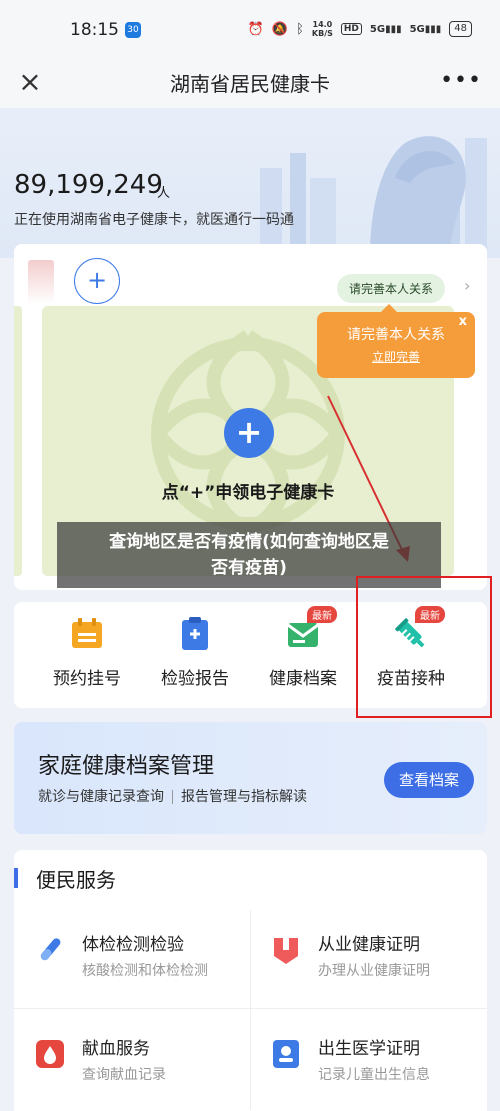  What do you see at coordinates (396, 356) in the screenshot?
I see `popup-link: 立即完善` at bounding box center [396, 356].